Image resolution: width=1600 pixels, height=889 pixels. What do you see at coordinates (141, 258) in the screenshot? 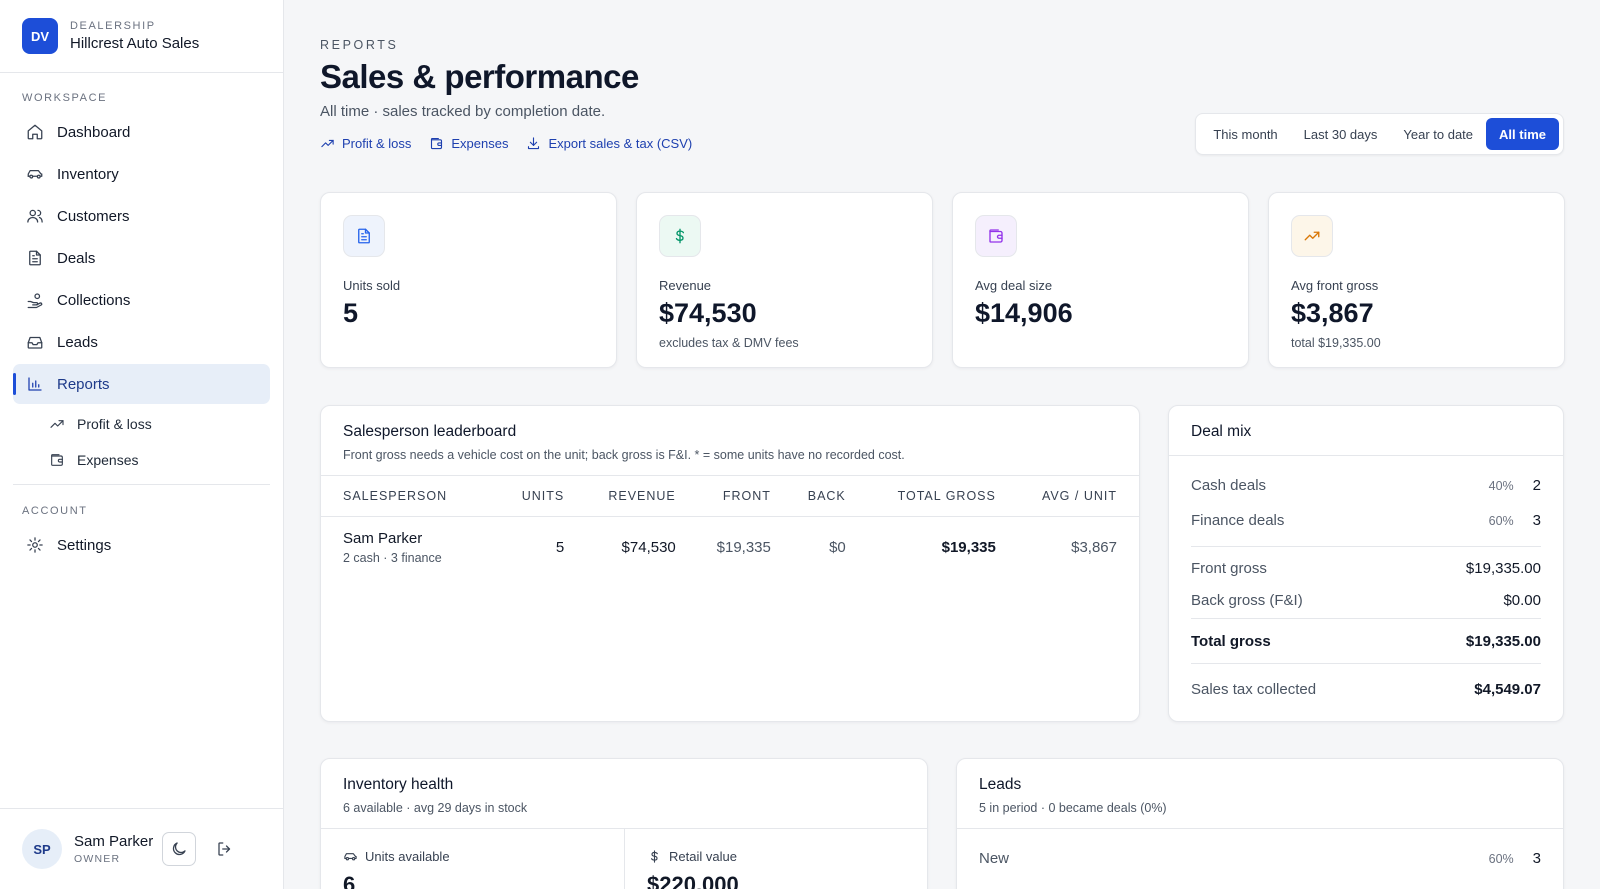
I see `sidebar-item-deals: Deals` at bounding box center [141, 258].